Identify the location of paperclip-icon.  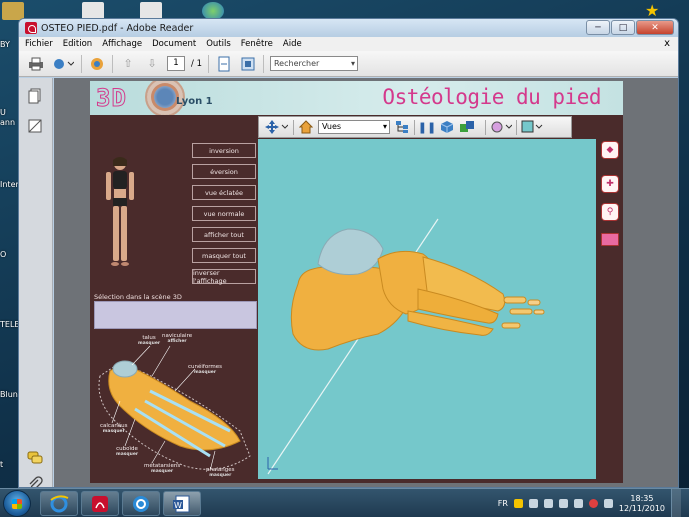
(35, 481).